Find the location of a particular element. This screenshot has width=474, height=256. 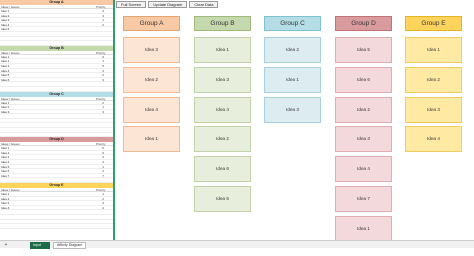

idea-card: Idea 6 is located at coordinates (363, 79).